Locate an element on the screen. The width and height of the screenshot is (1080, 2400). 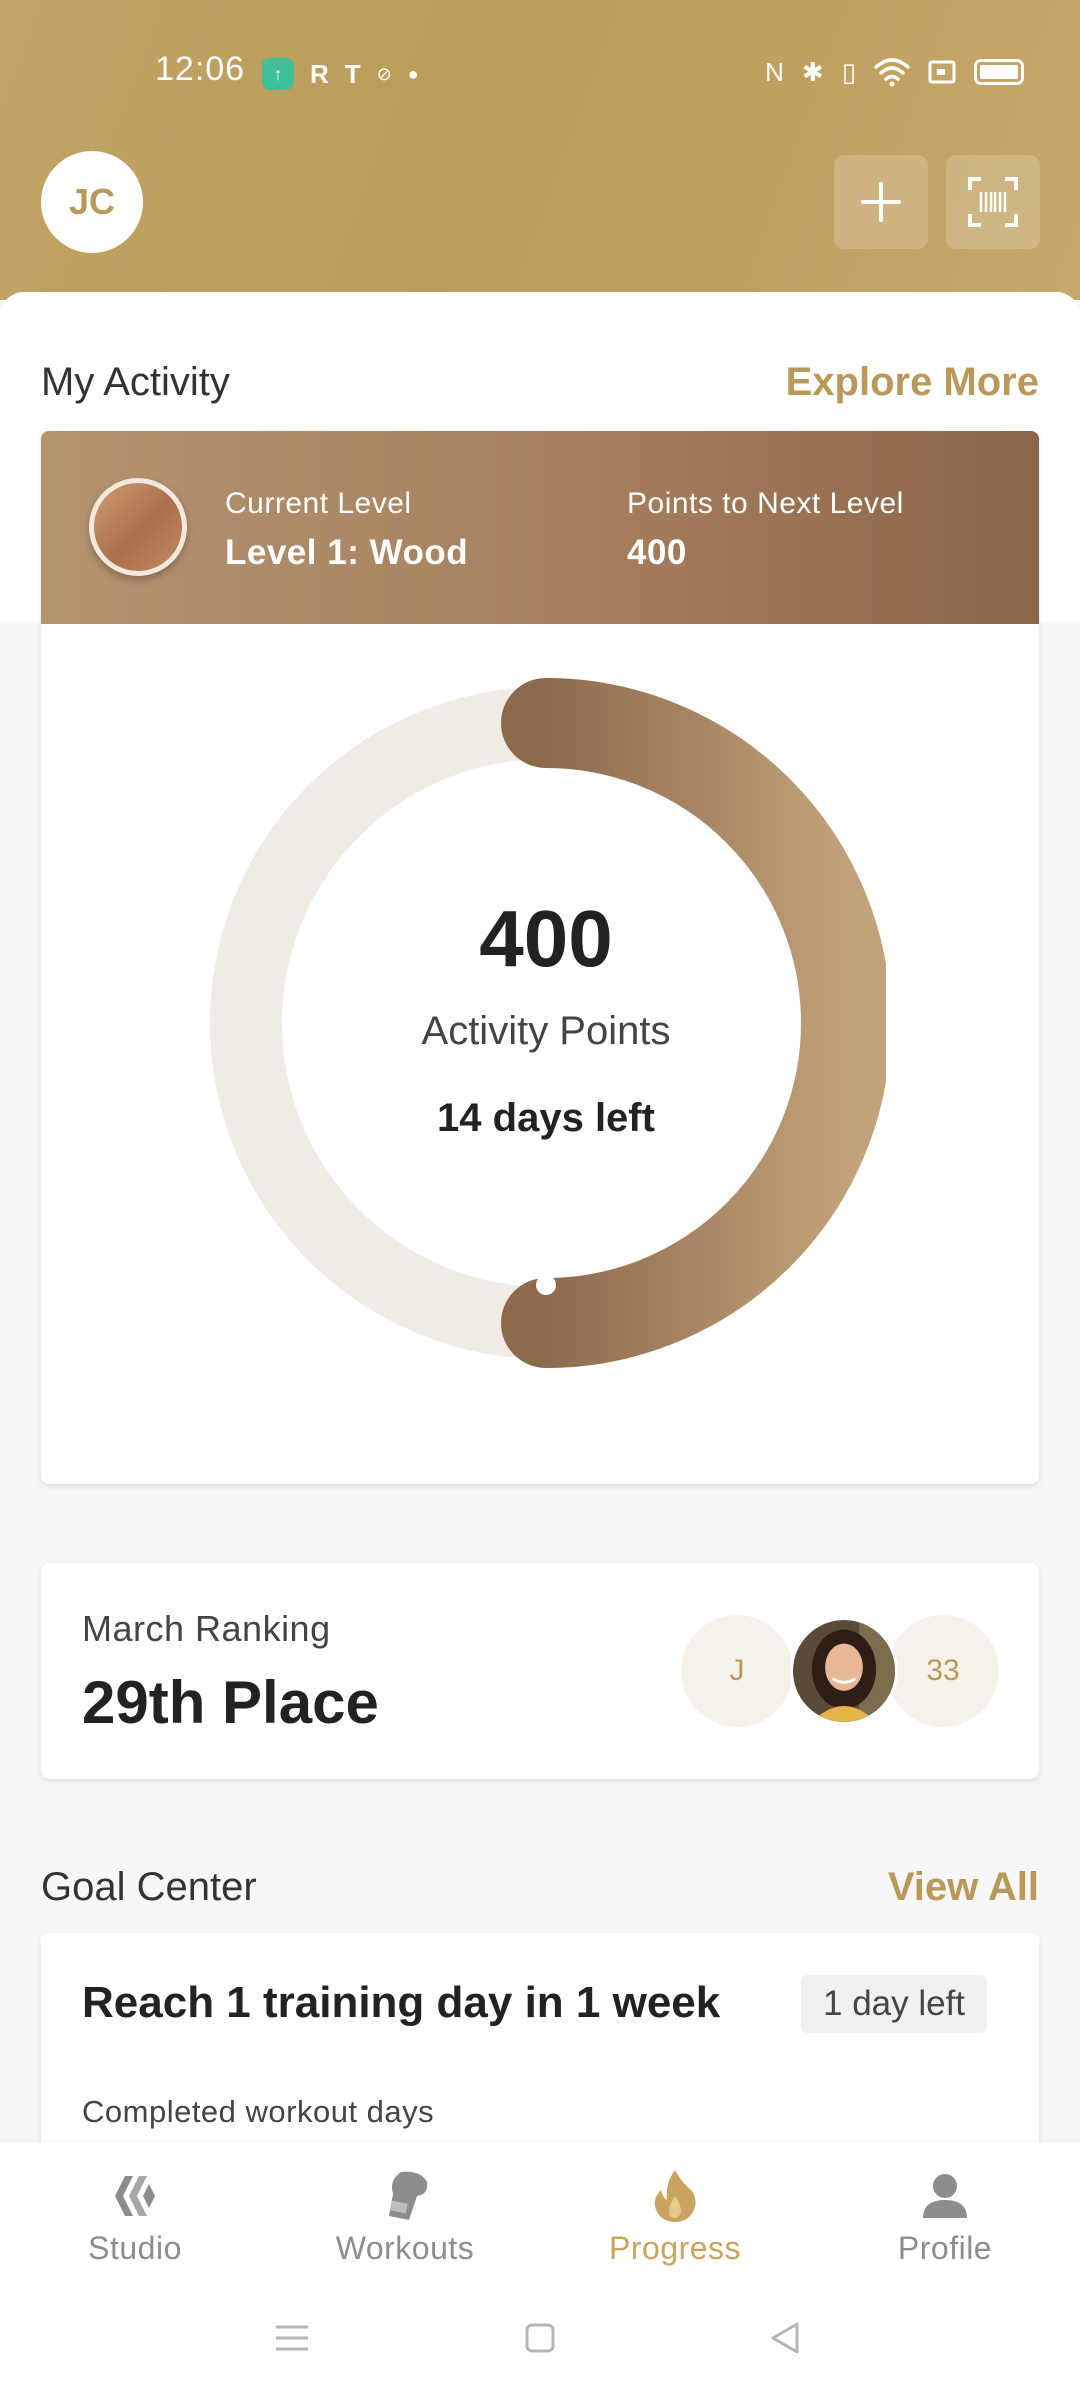
home-icon is located at coordinates (540, 2338).